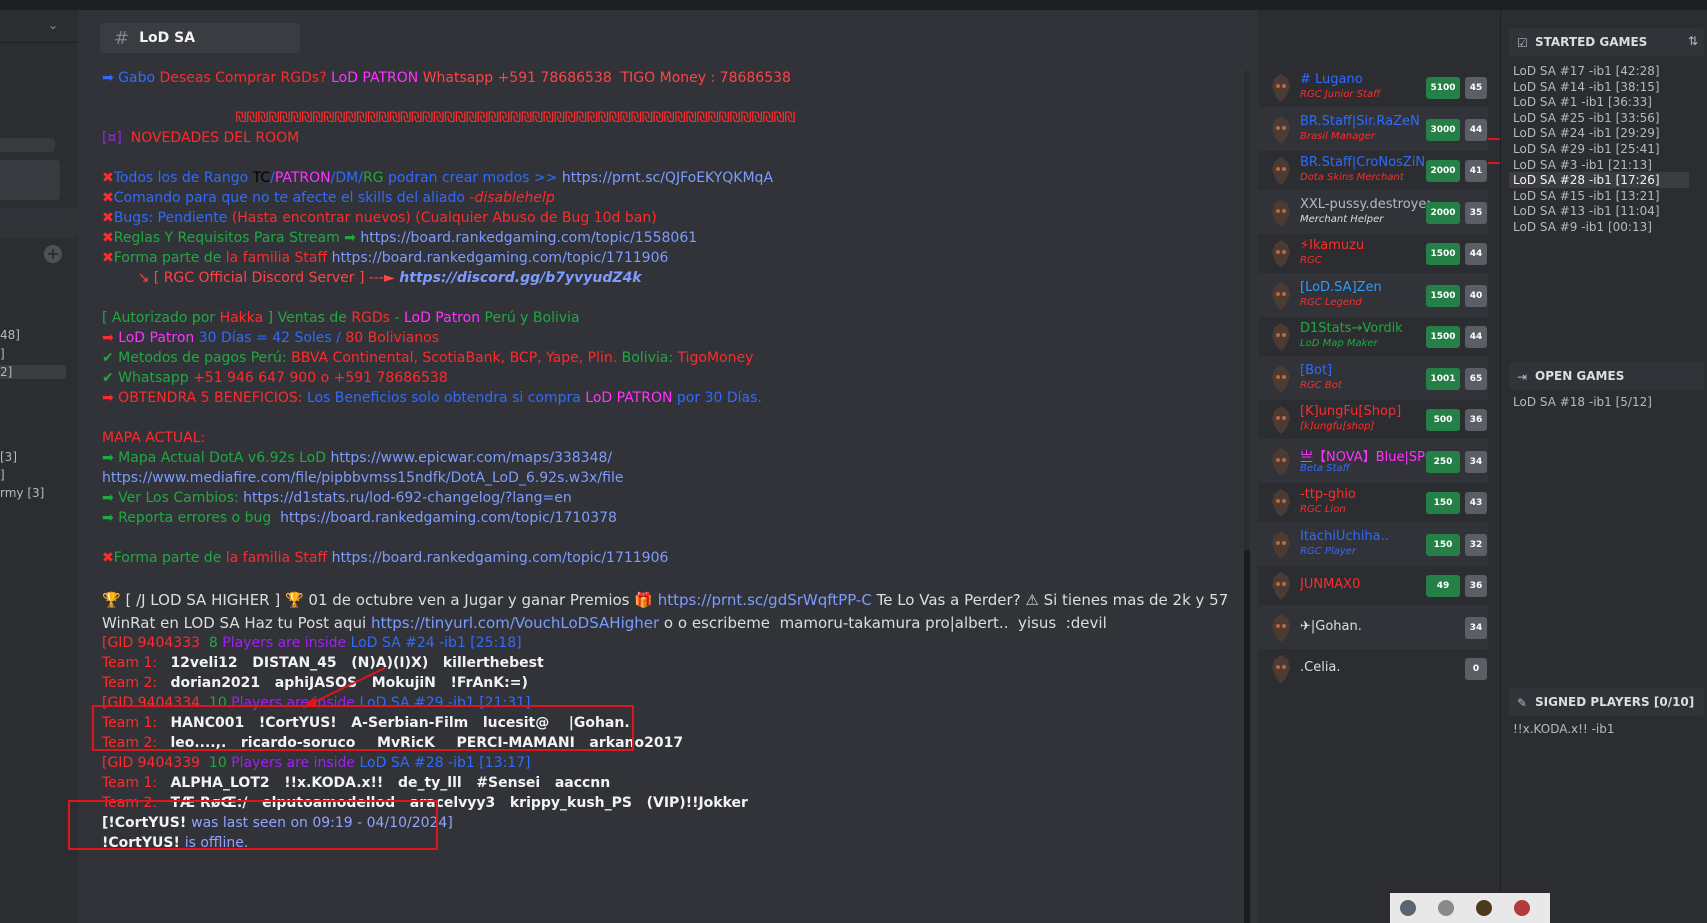 The image size is (1707, 923). Describe the element at coordinates (1582, 402) in the screenshot. I see `open-game-item: LoD SA #18 -ib1 [5/12]` at that location.